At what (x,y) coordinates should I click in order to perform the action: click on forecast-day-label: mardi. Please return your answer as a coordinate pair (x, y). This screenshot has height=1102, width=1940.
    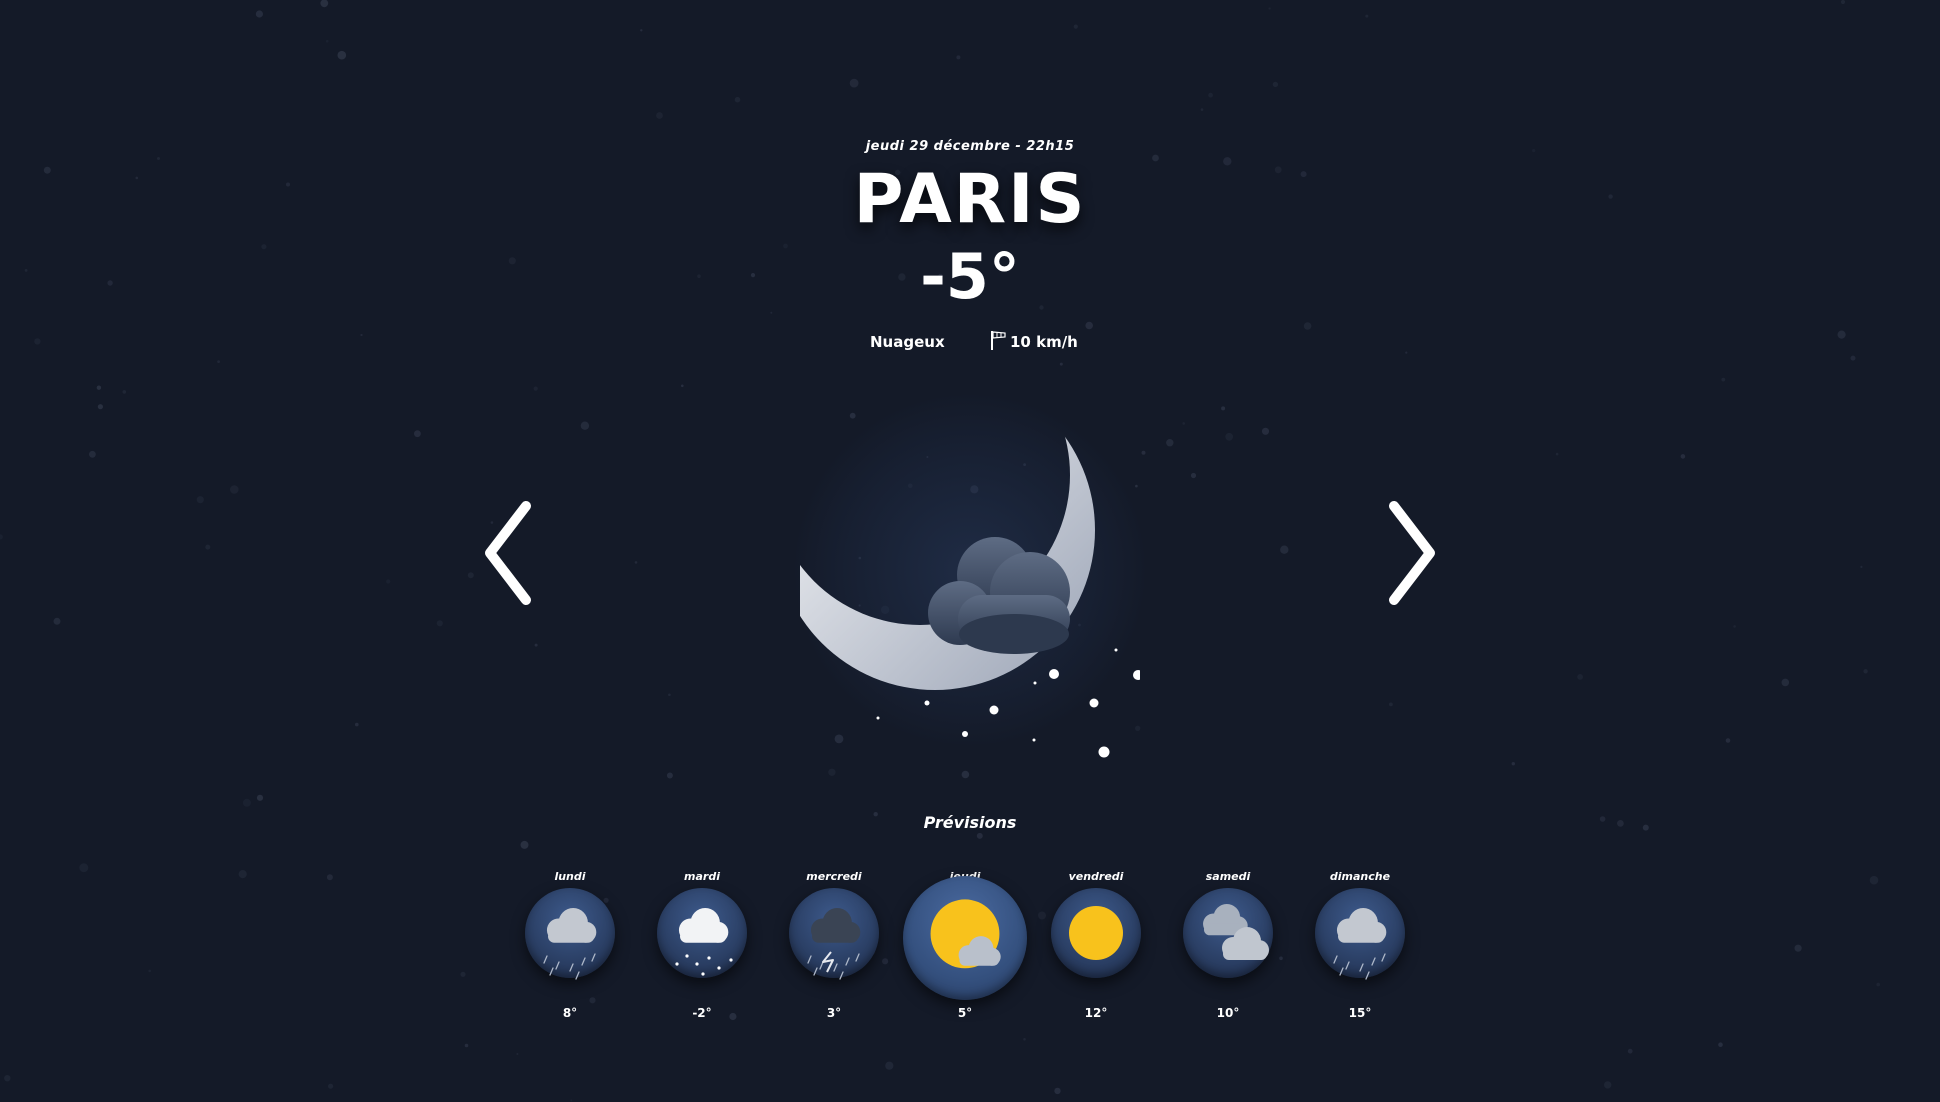
    Looking at the image, I should click on (702, 876).